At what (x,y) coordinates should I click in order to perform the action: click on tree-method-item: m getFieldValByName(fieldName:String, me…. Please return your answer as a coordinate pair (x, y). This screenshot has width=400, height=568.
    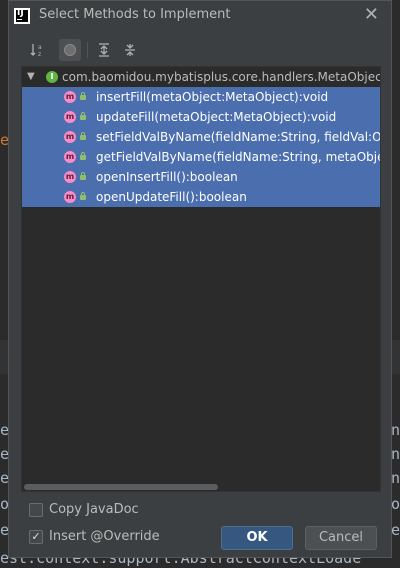
    Looking at the image, I should click on (201, 157).